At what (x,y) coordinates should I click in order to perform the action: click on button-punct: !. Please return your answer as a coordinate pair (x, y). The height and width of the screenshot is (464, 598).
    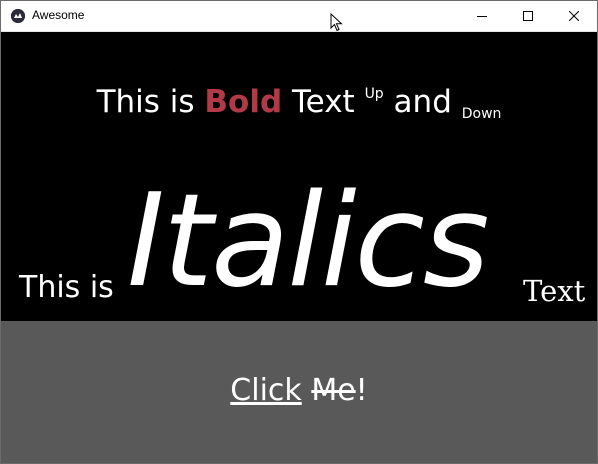
    Looking at the image, I should click on (361, 390).